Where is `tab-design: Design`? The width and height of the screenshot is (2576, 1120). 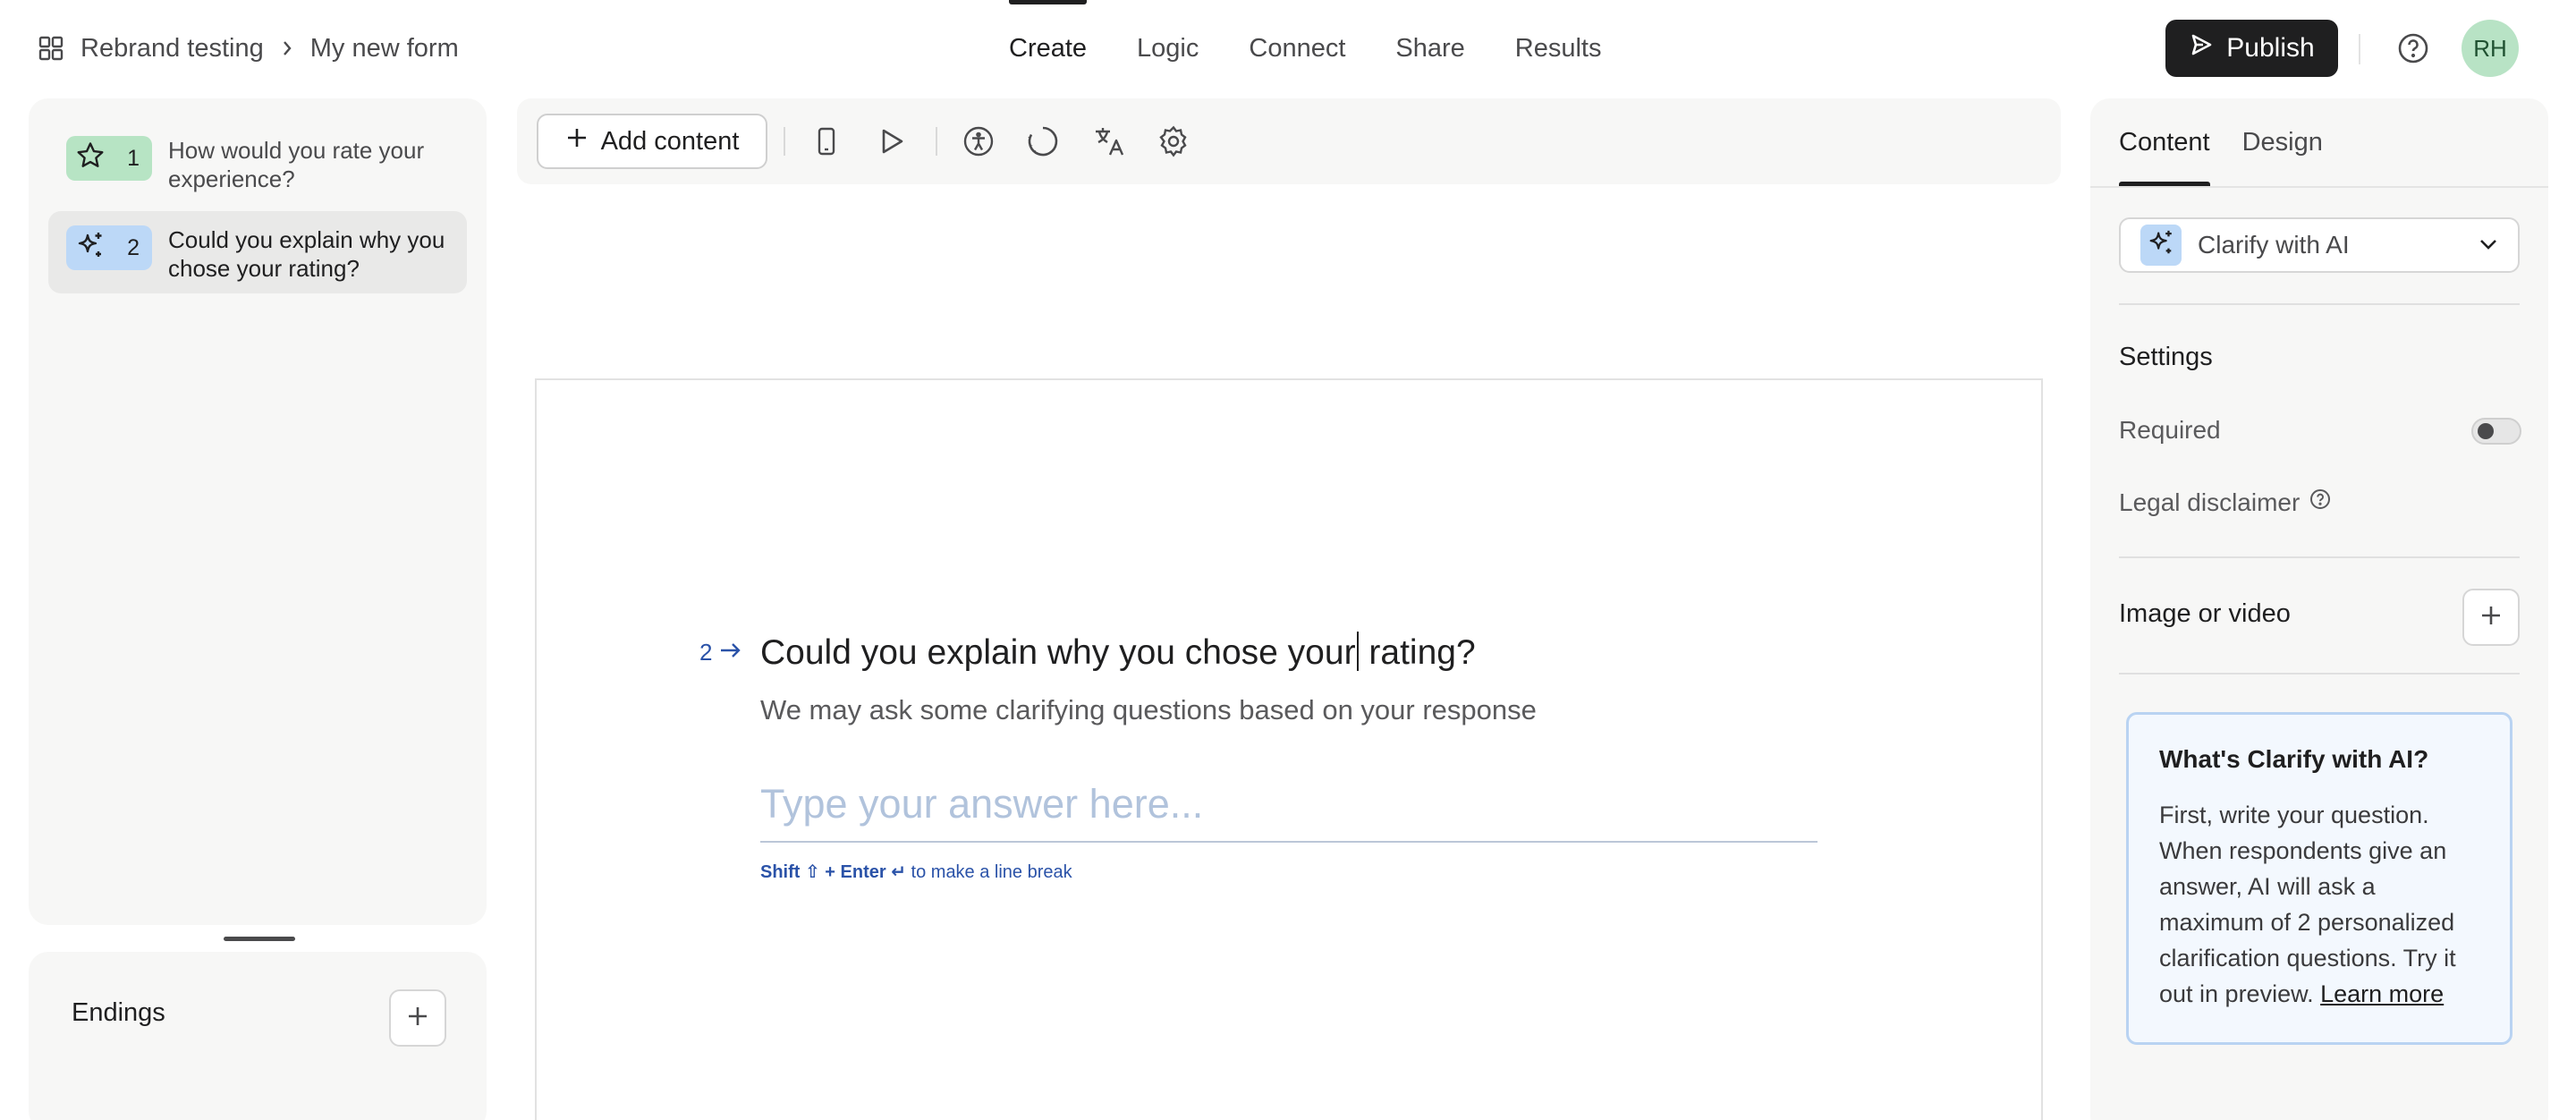 tab-design: Design is located at coordinates (2282, 142).